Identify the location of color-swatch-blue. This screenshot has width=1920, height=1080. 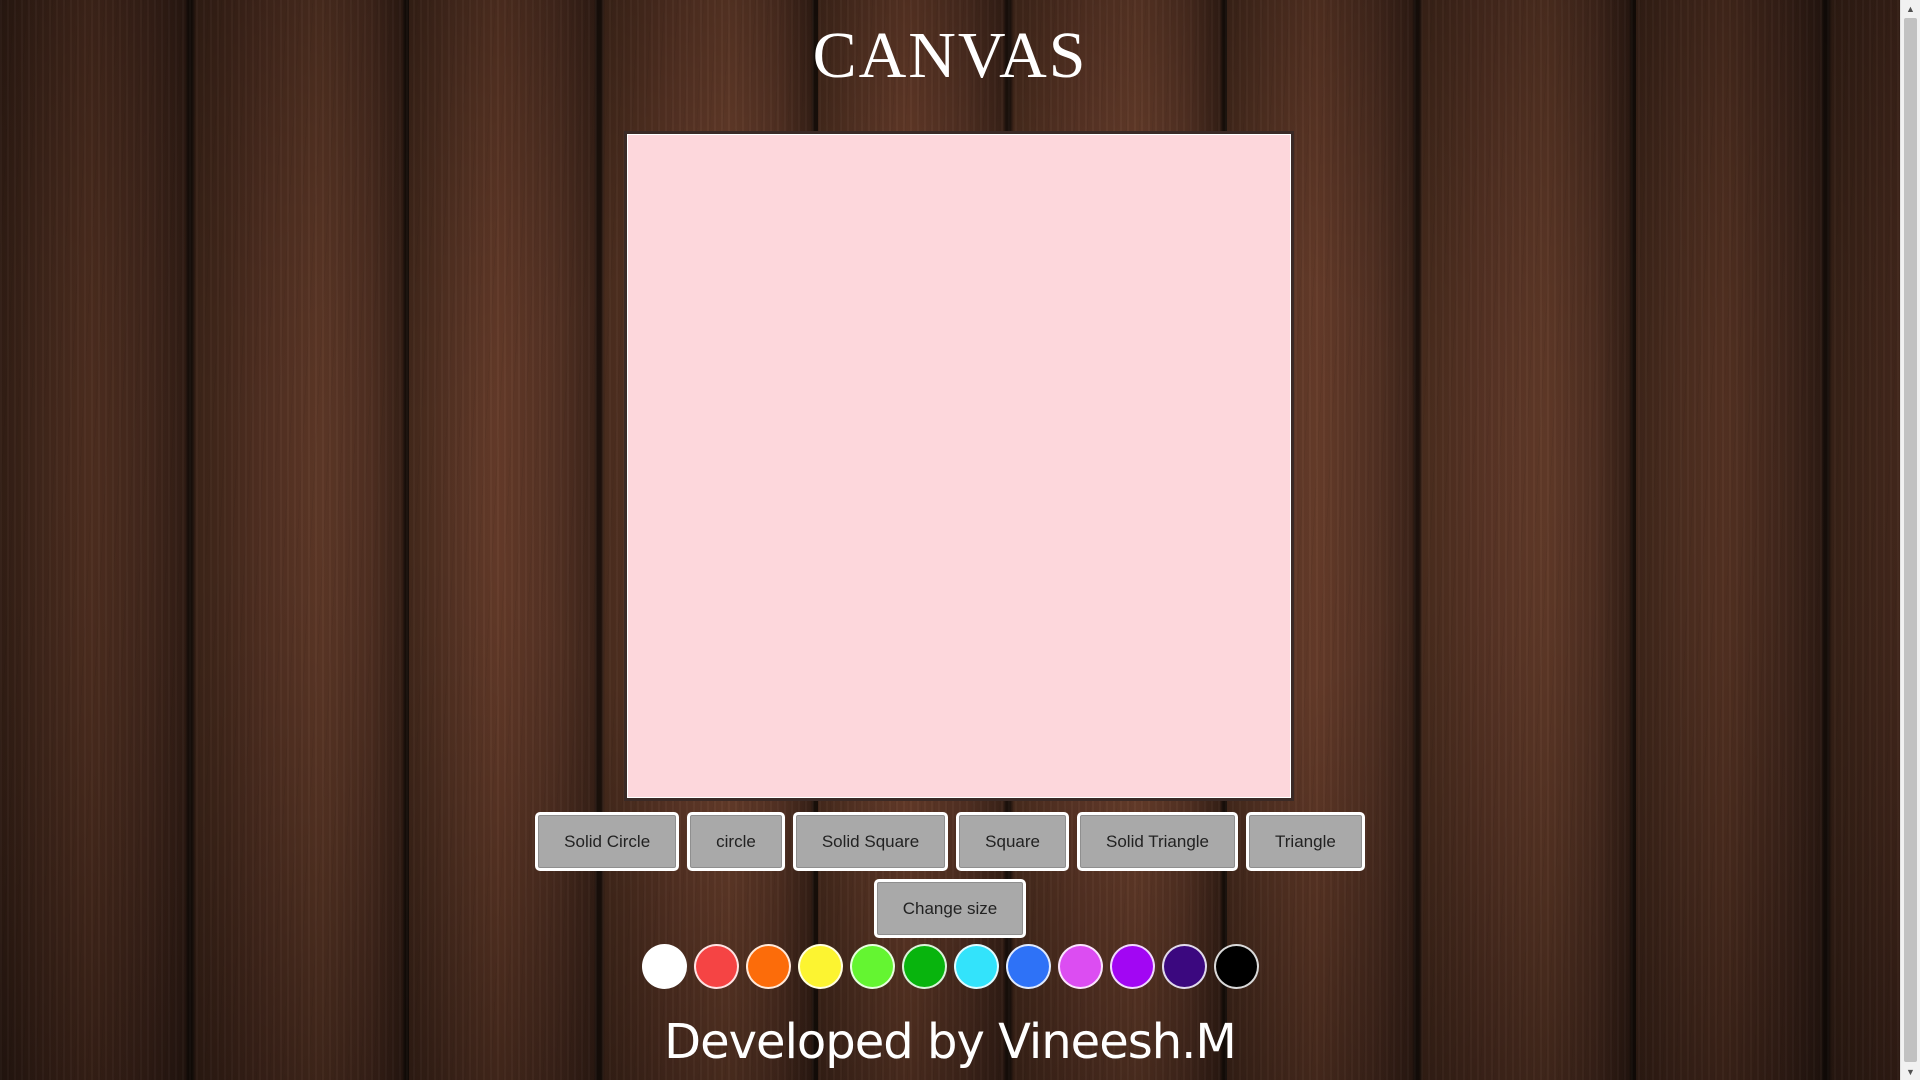
(1028, 966).